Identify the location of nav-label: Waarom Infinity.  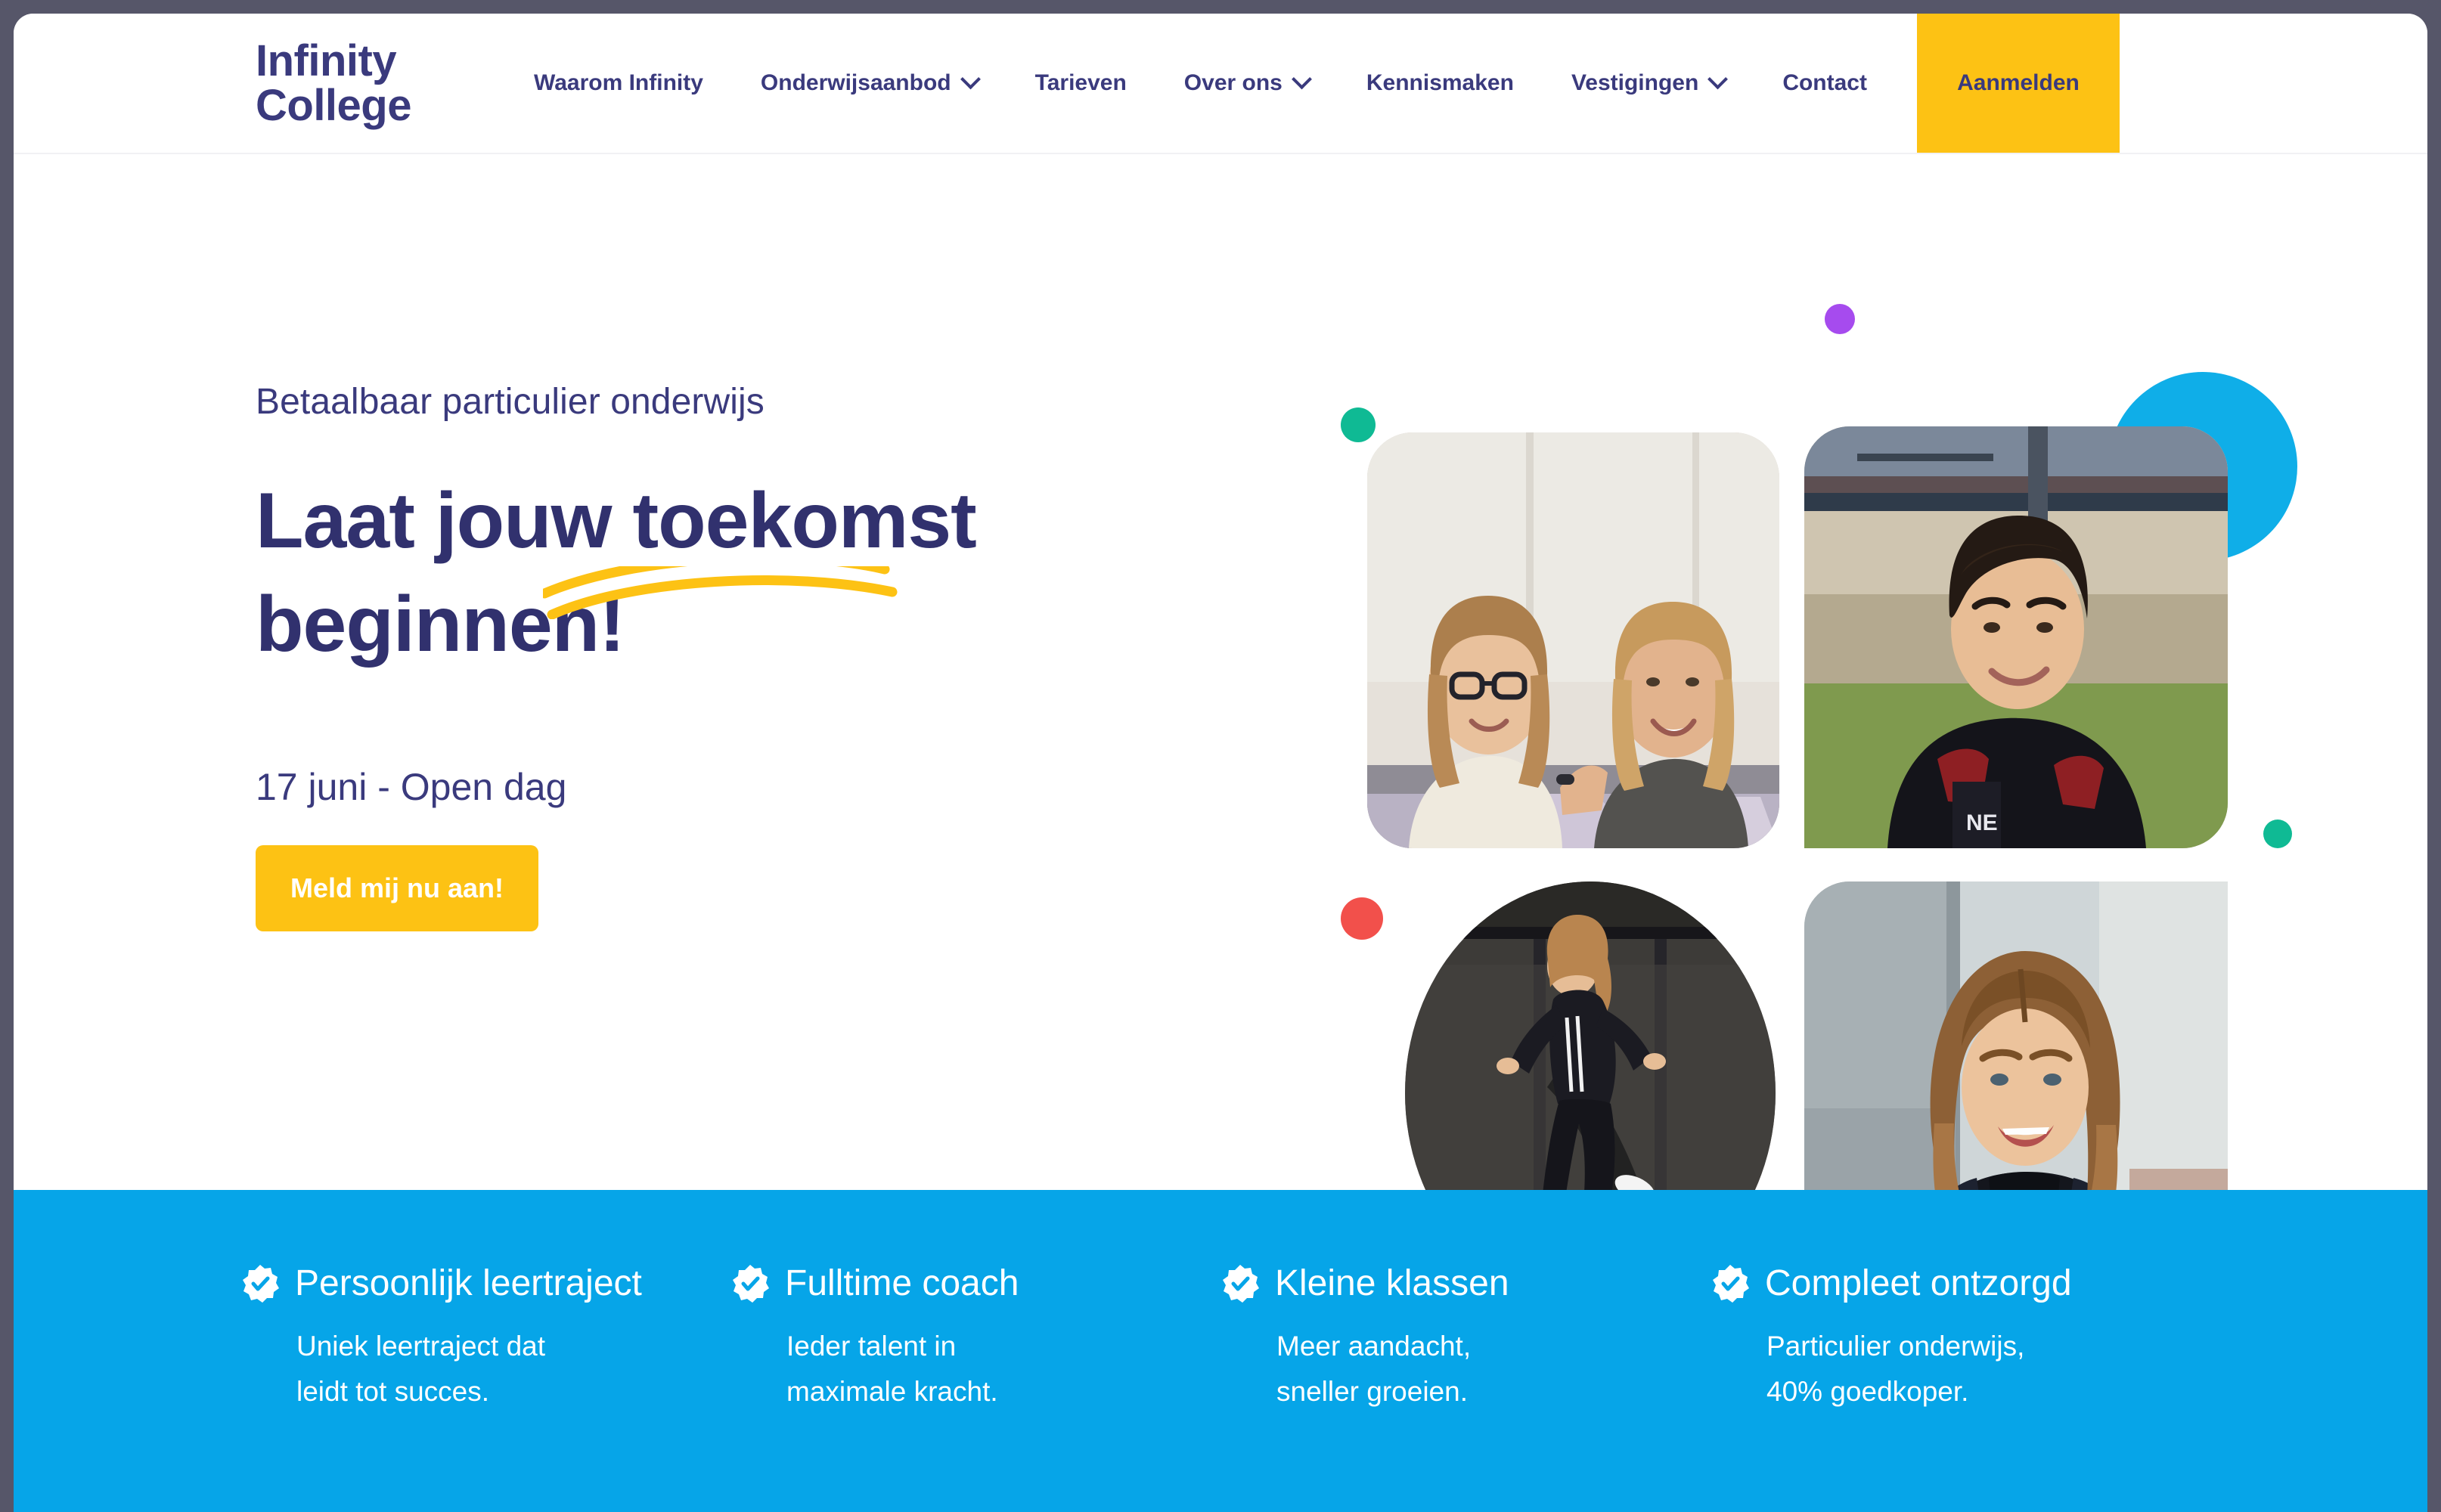
(618, 82).